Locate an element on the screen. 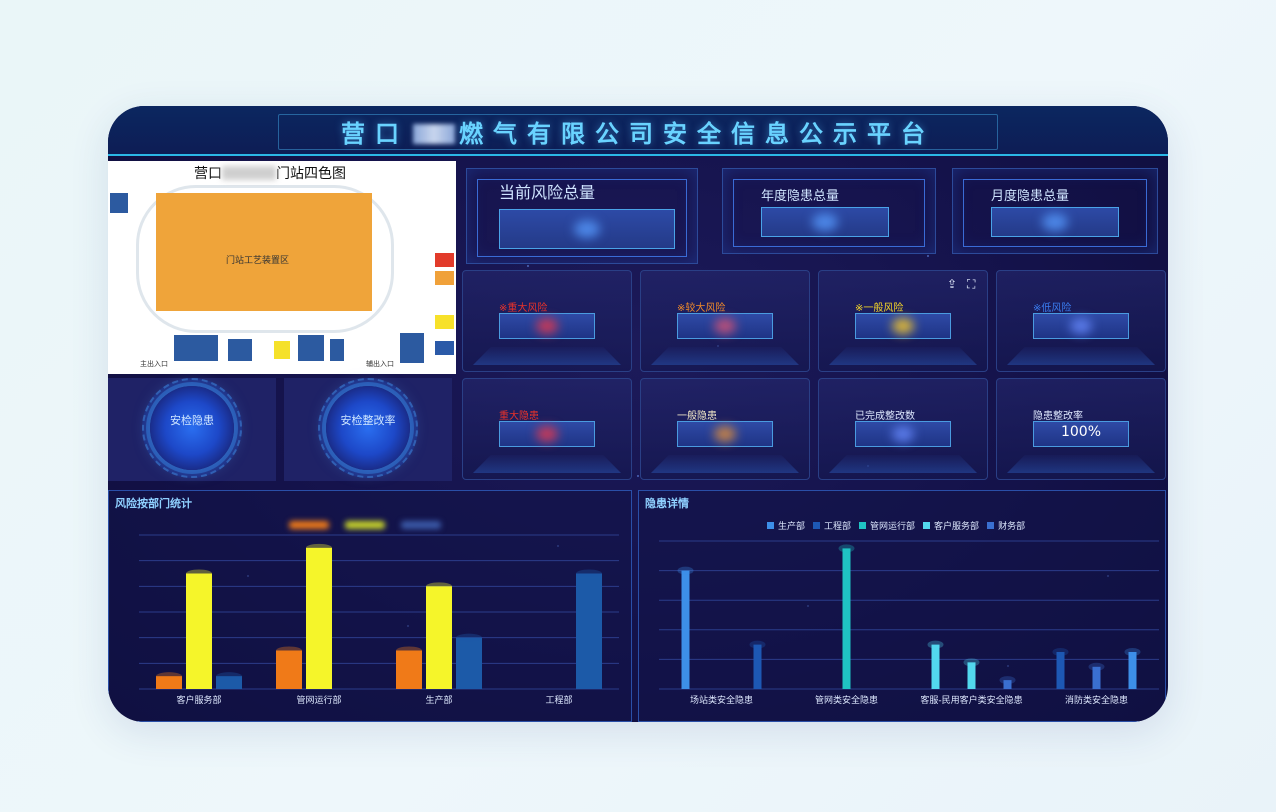 The image size is (1276, 812). card-major-hazard: 重大隐患 is located at coordinates (547, 429).